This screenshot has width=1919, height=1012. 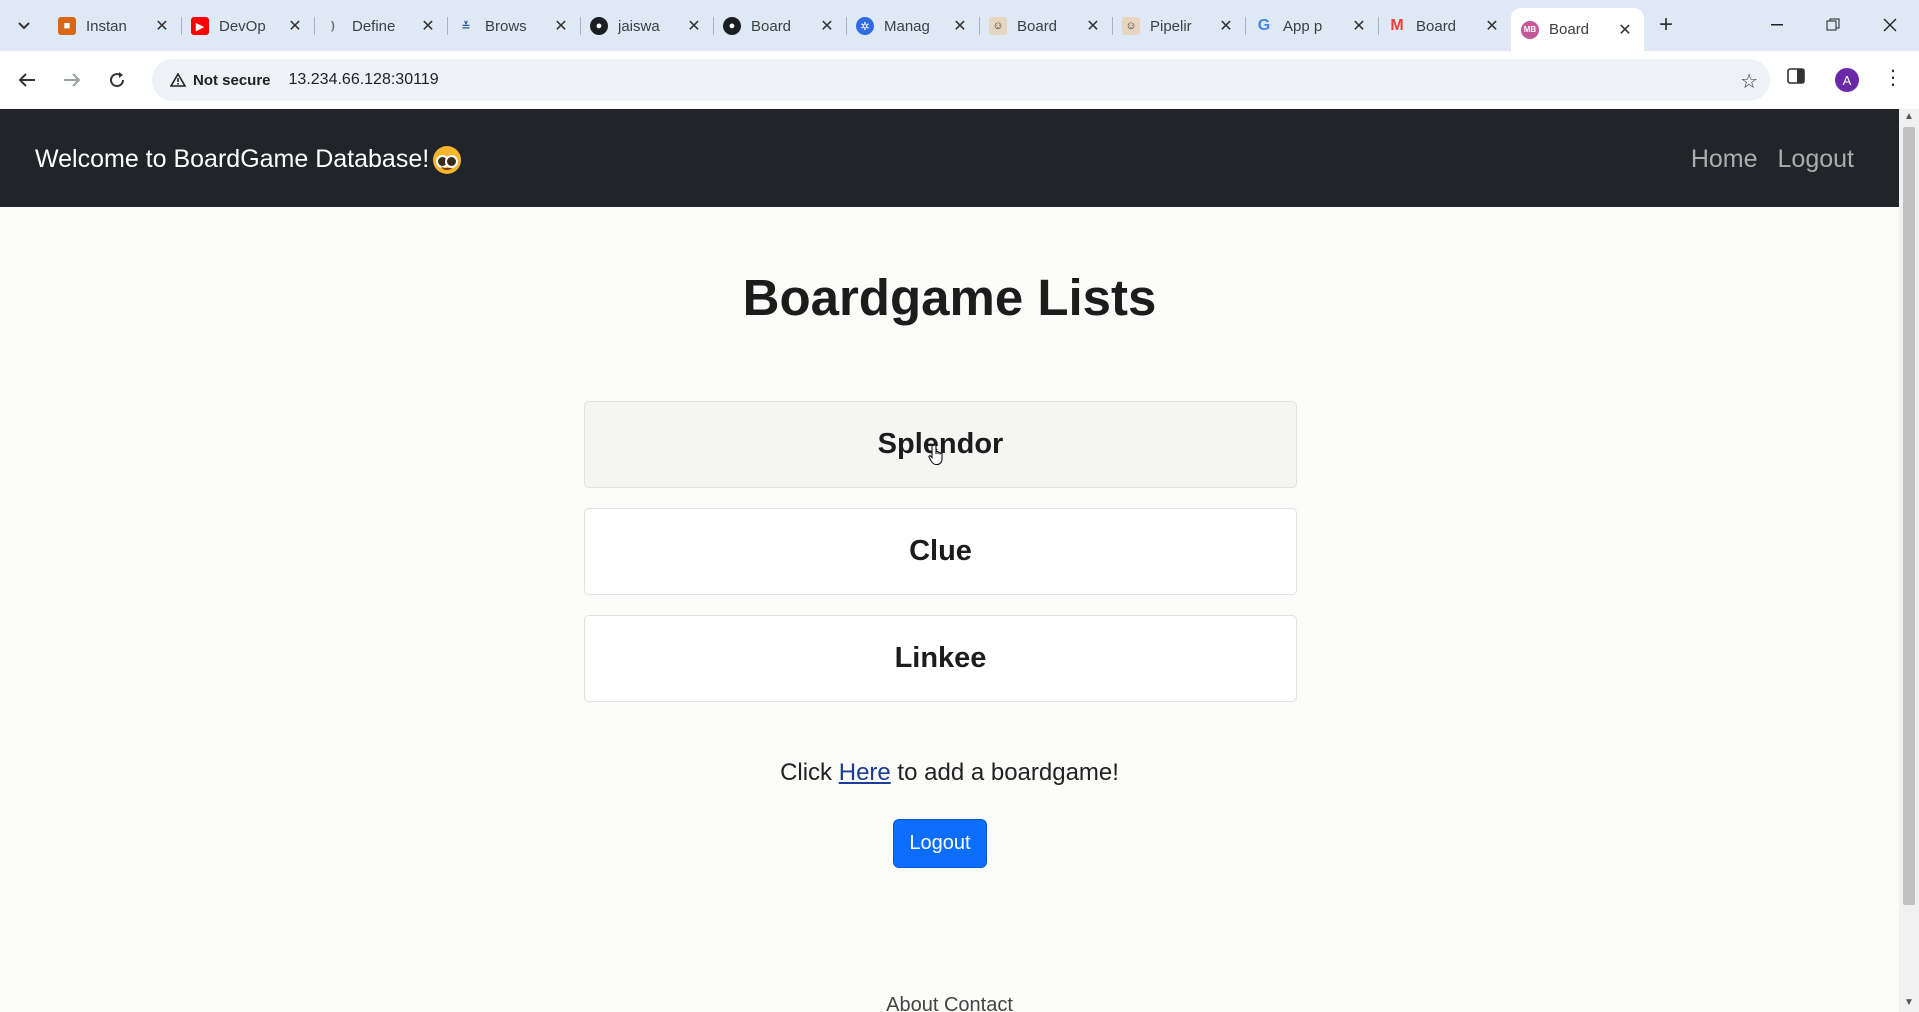 I want to click on add-suffix: to add a boardgame!, so click(x=1004, y=772).